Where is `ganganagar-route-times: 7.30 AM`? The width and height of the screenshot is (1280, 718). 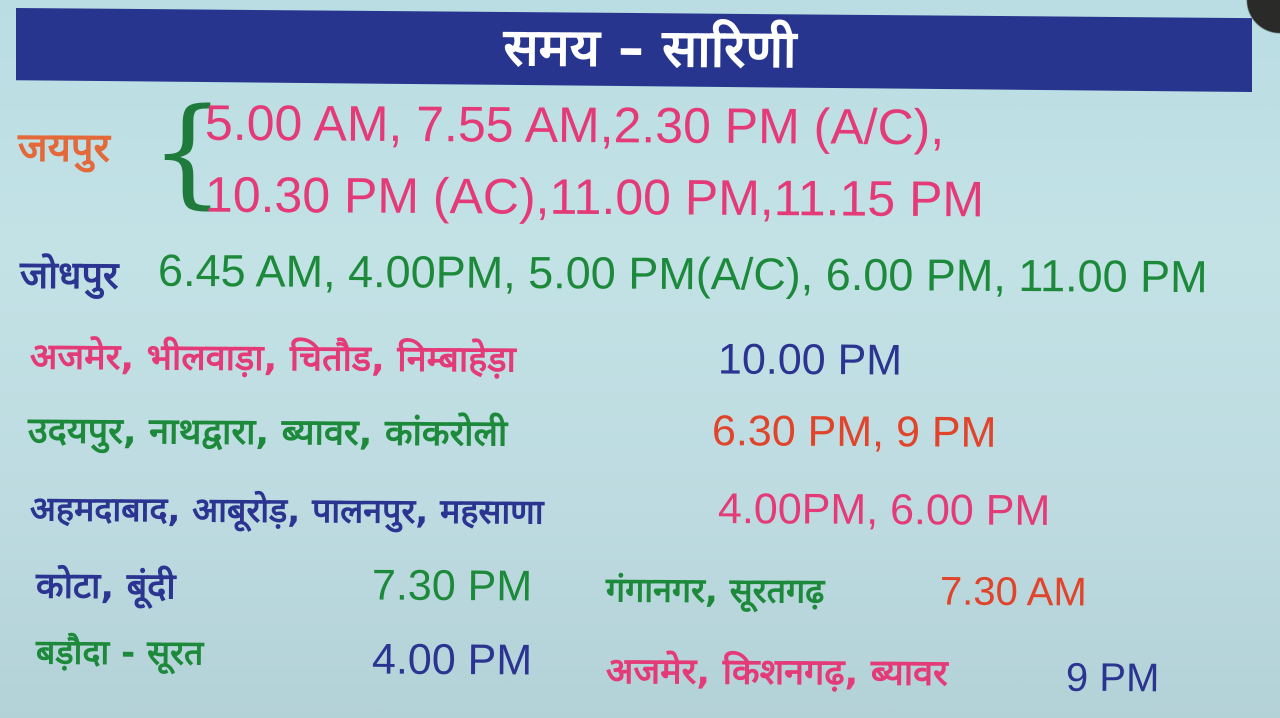
ganganagar-route-times: 7.30 AM is located at coordinates (1013, 592).